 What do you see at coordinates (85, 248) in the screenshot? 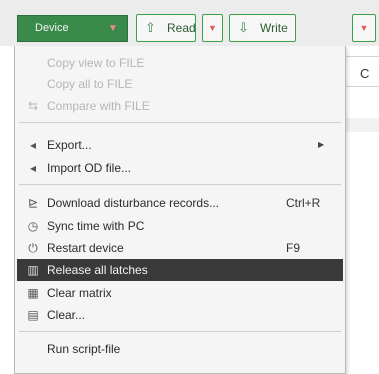
I see `menu-item-label: Restart device` at bounding box center [85, 248].